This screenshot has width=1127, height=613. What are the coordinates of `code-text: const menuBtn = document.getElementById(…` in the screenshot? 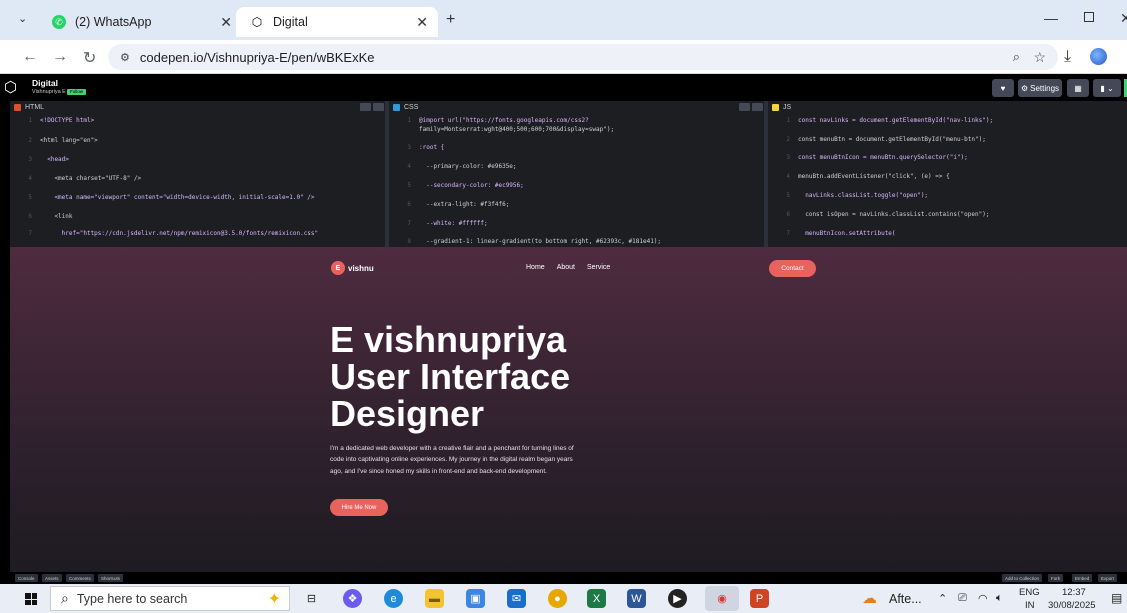 It's located at (892, 139).